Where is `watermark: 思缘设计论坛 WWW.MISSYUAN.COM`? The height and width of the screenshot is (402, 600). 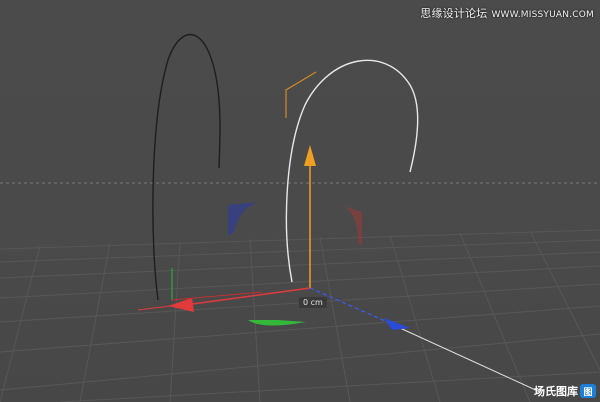
watermark: 思缘设计论坛 WWW.MISSYUAN.COM is located at coordinates (507, 13).